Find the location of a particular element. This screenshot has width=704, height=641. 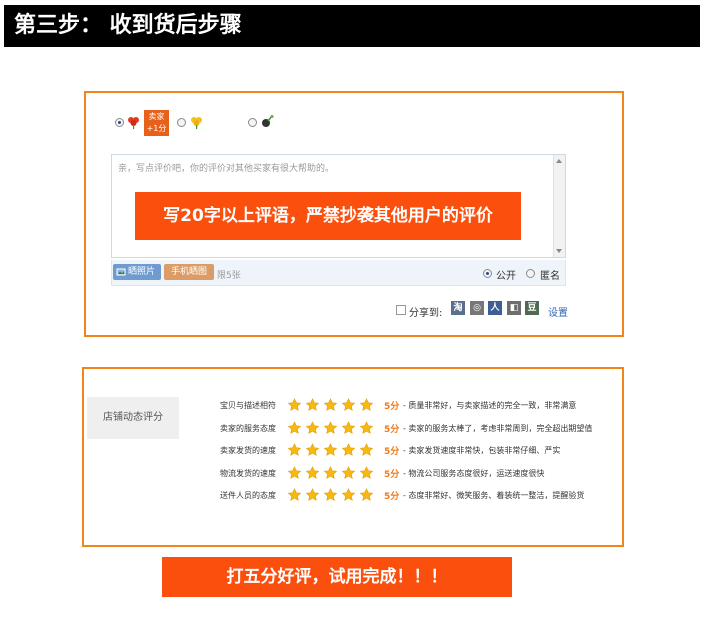

rating-description: - 物流公司服务态度很好，运送速度很快 is located at coordinates (474, 473).